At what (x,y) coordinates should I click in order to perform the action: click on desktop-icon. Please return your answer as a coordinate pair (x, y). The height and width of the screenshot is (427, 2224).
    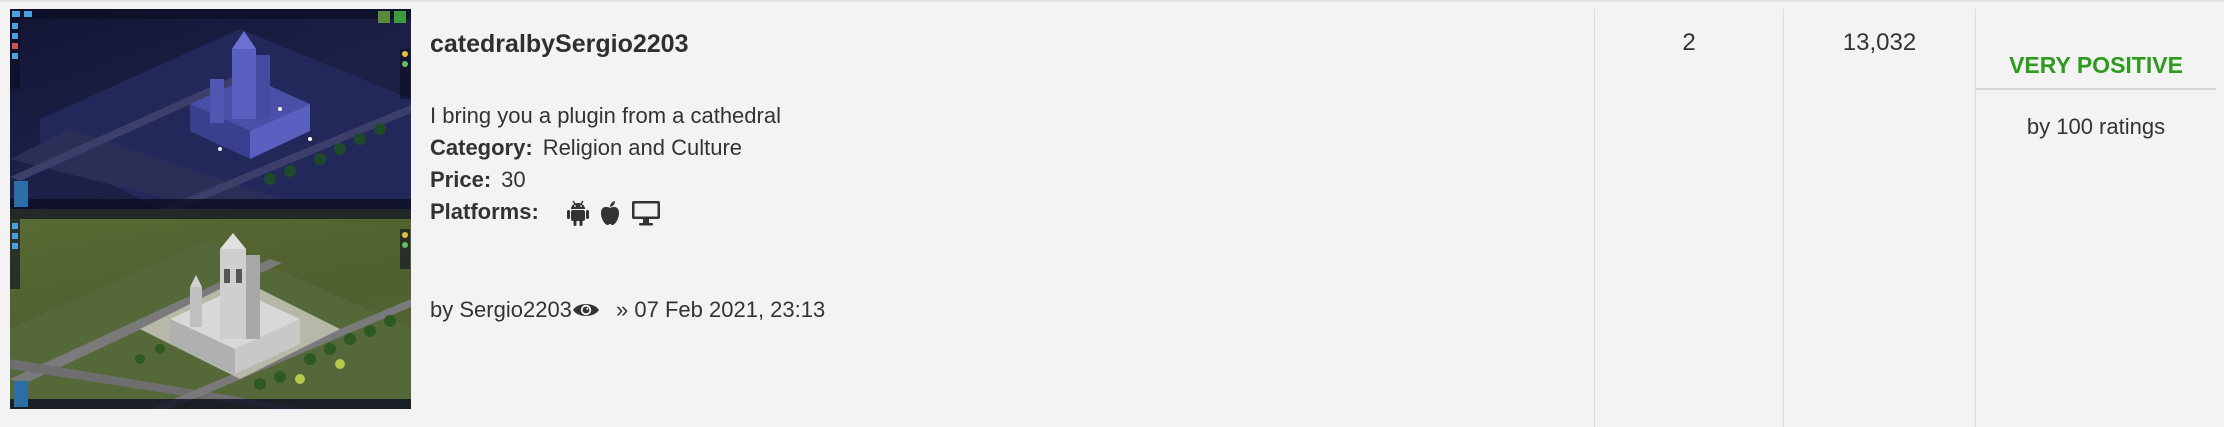
    Looking at the image, I should click on (645, 213).